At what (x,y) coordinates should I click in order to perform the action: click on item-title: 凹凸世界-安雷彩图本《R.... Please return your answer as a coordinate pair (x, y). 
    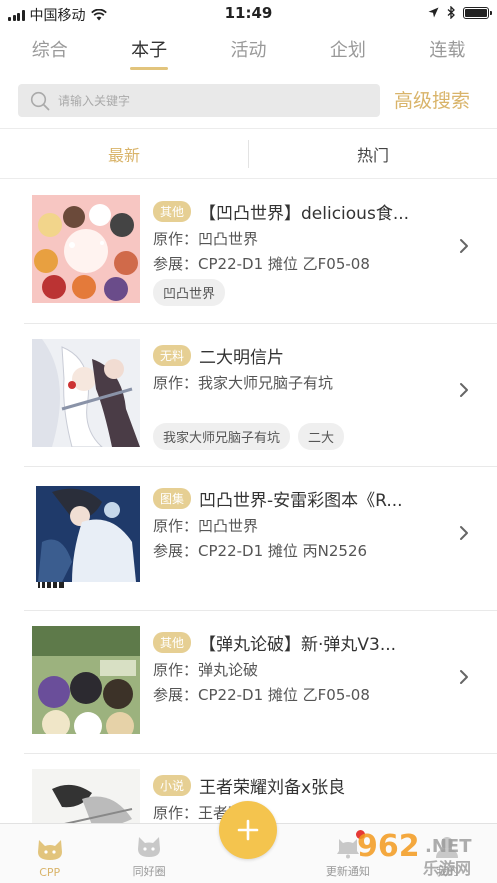
    Looking at the image, I should click on (301, 501).